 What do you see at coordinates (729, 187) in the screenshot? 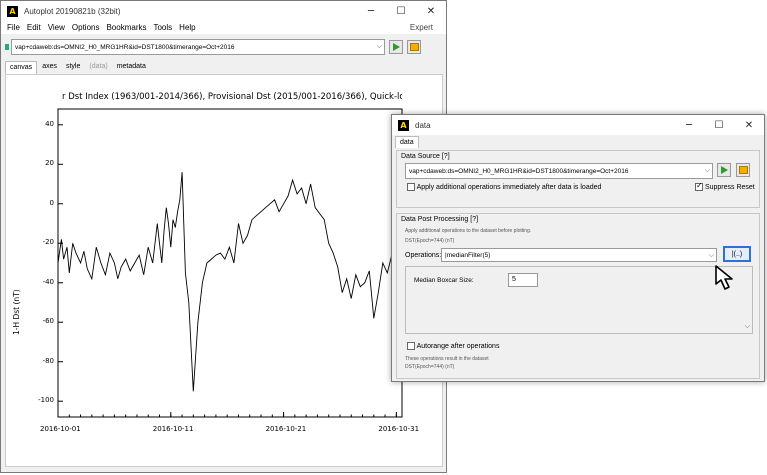
I see `suppress-reset-label: Suppress Reset` at bounding box center [729, 187].